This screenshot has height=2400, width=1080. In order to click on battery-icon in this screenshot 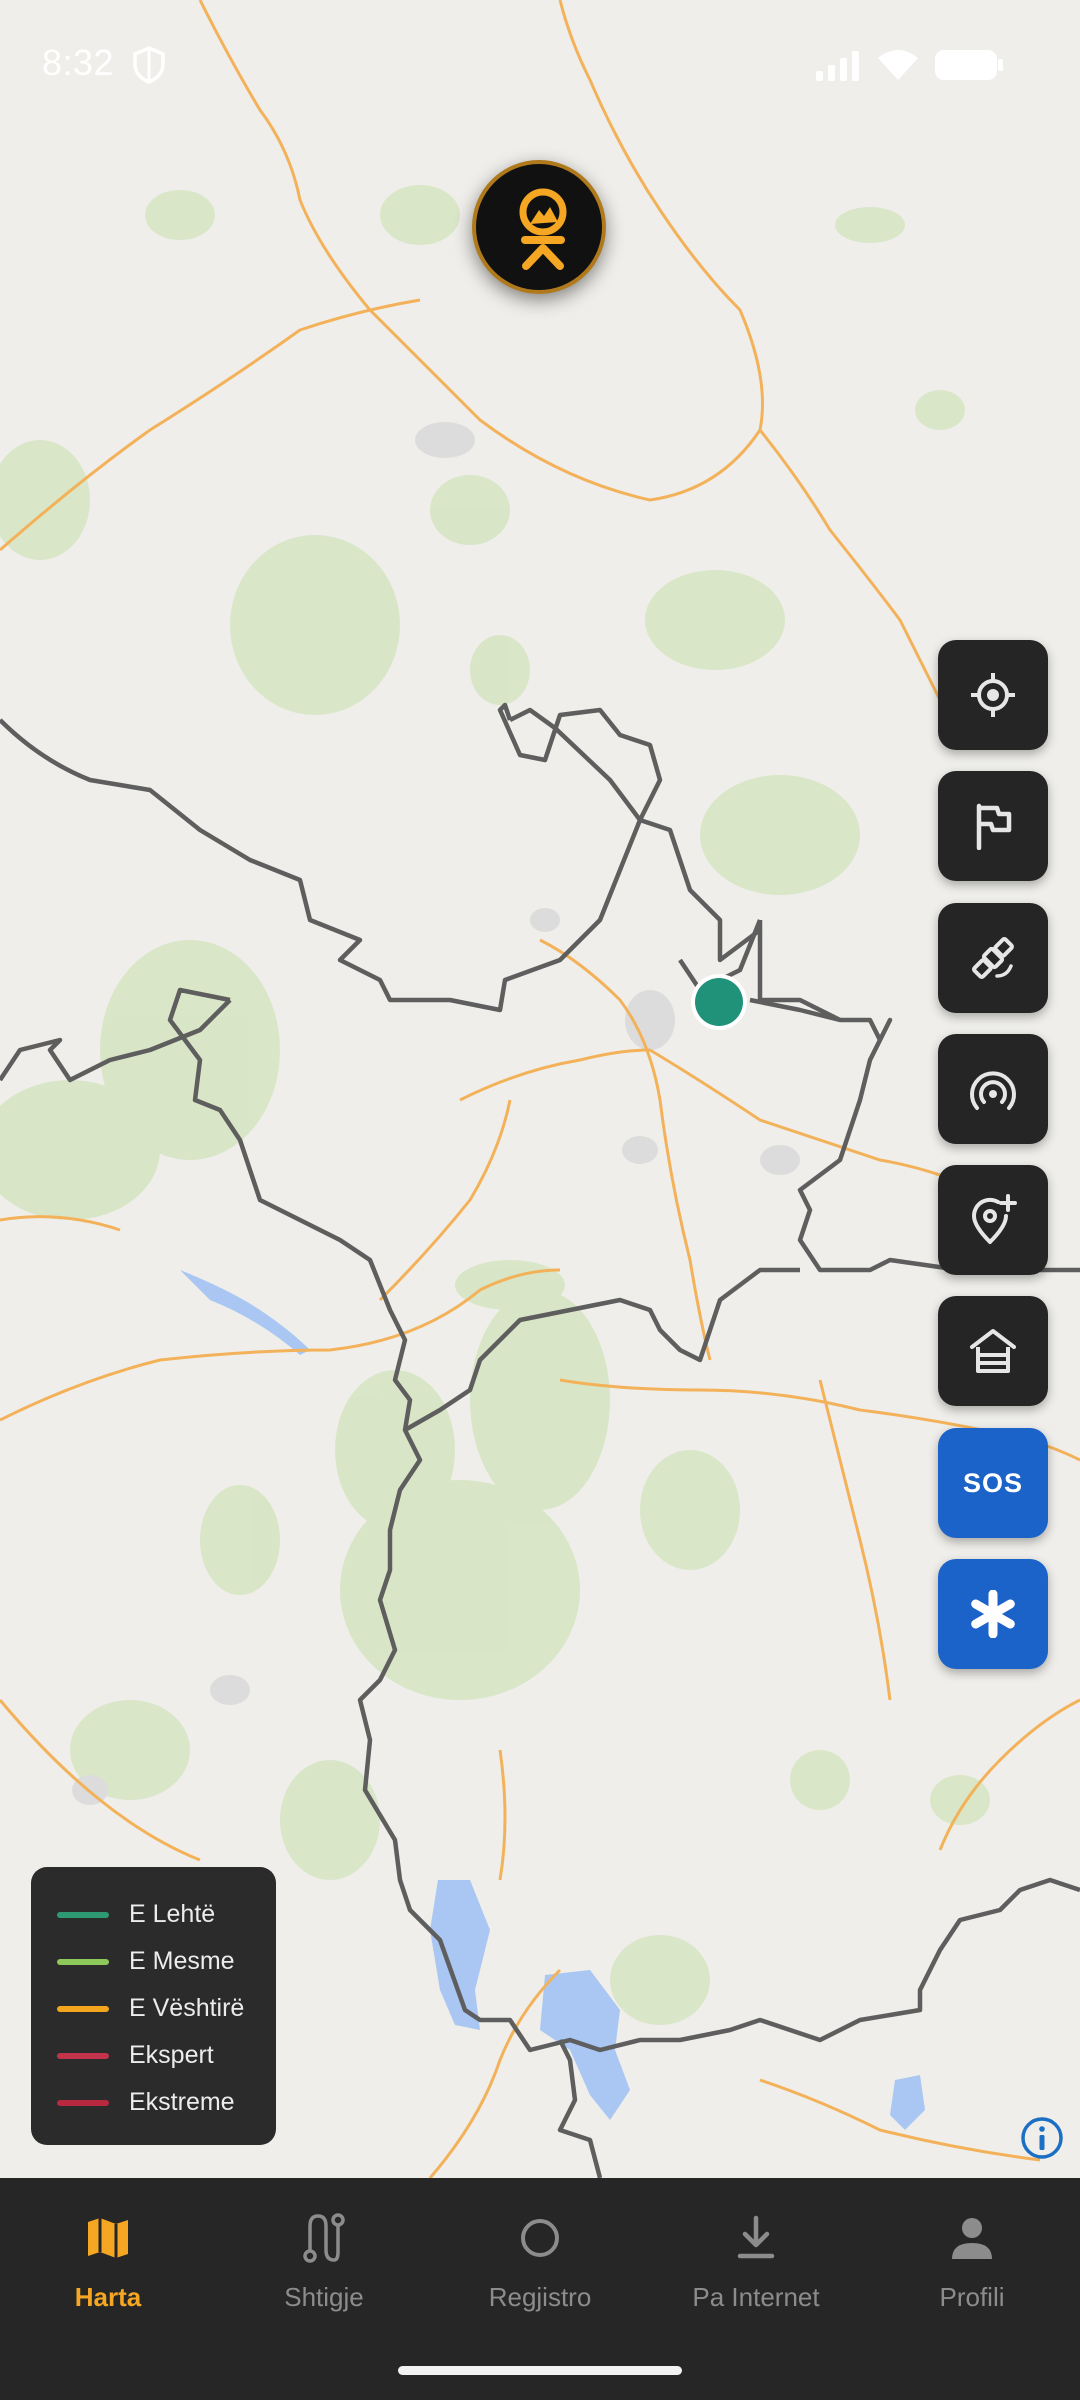, I will do `click(969, 65)`.